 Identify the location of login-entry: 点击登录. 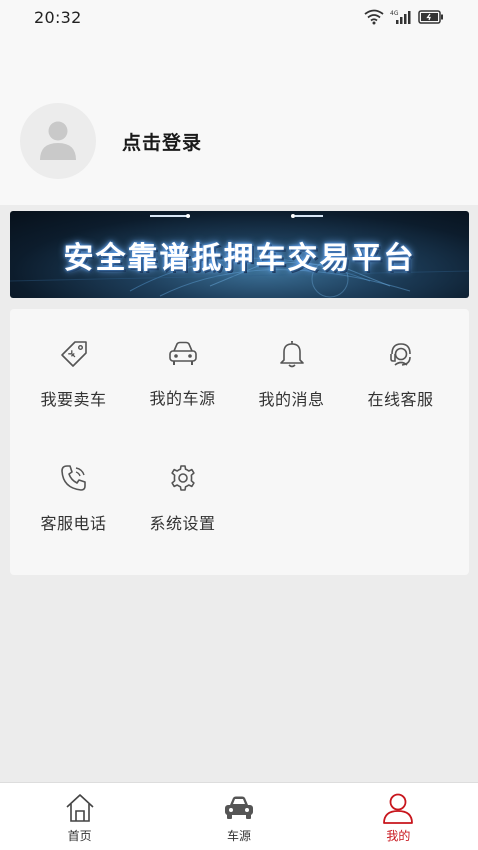
(111, 141).